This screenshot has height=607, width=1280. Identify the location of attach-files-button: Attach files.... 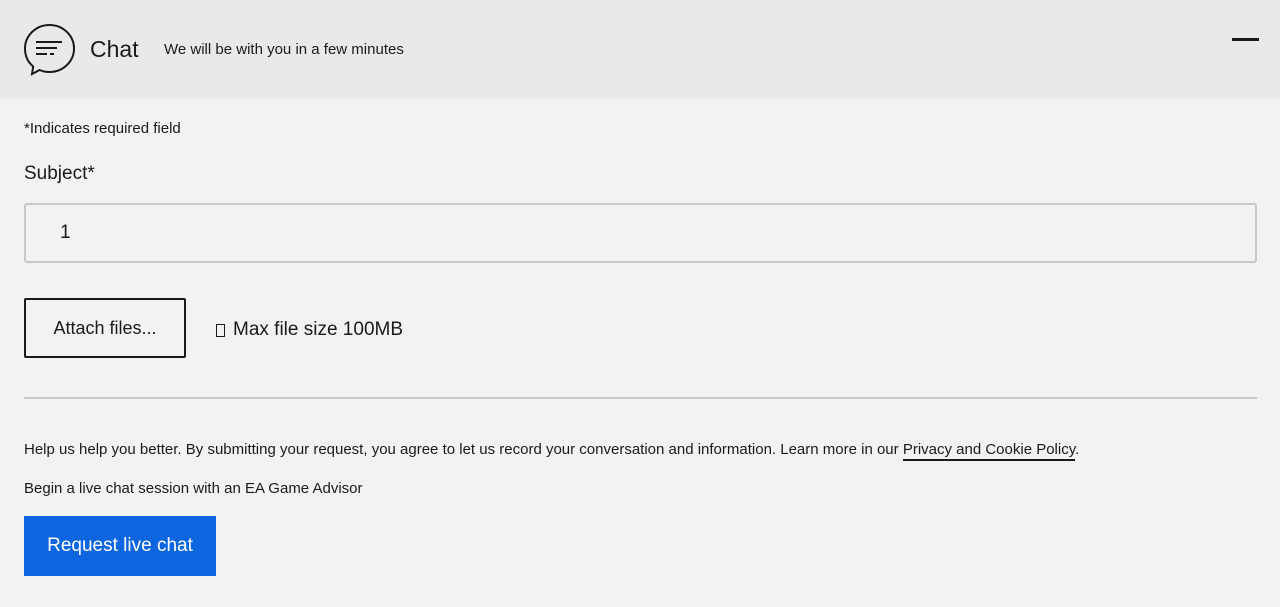
(105, 328).